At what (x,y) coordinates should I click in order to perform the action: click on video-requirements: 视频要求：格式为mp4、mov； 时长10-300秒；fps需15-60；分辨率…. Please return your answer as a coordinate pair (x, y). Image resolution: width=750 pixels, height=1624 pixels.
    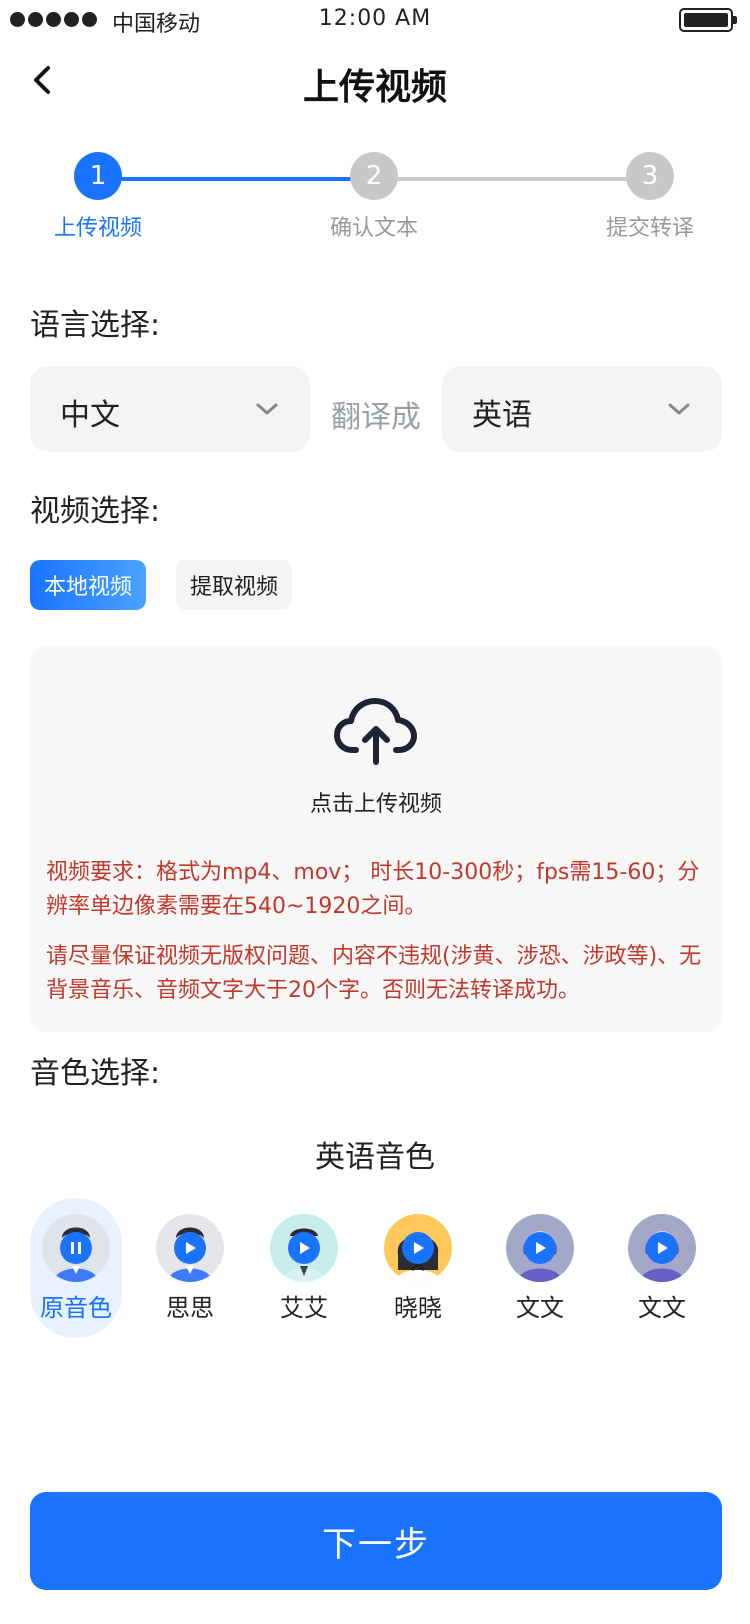
    Looking at the image, I should click on (373, 889).